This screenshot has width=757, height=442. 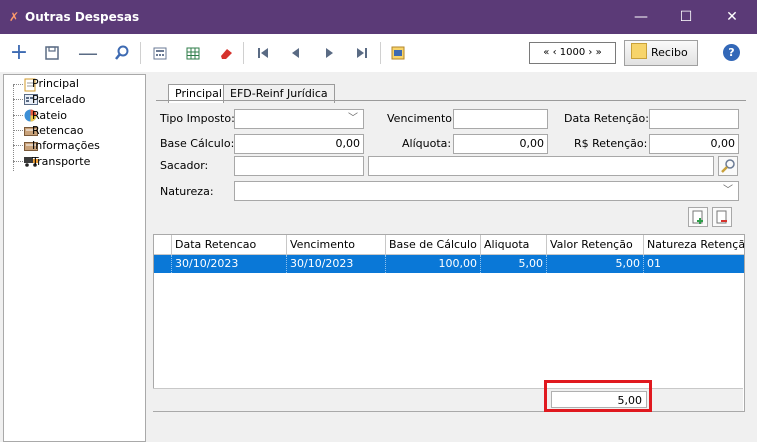 What do you see at coordinates (639, 51) in the screenshot?
I see `receipt-icon` at bounding box center [639, 51].